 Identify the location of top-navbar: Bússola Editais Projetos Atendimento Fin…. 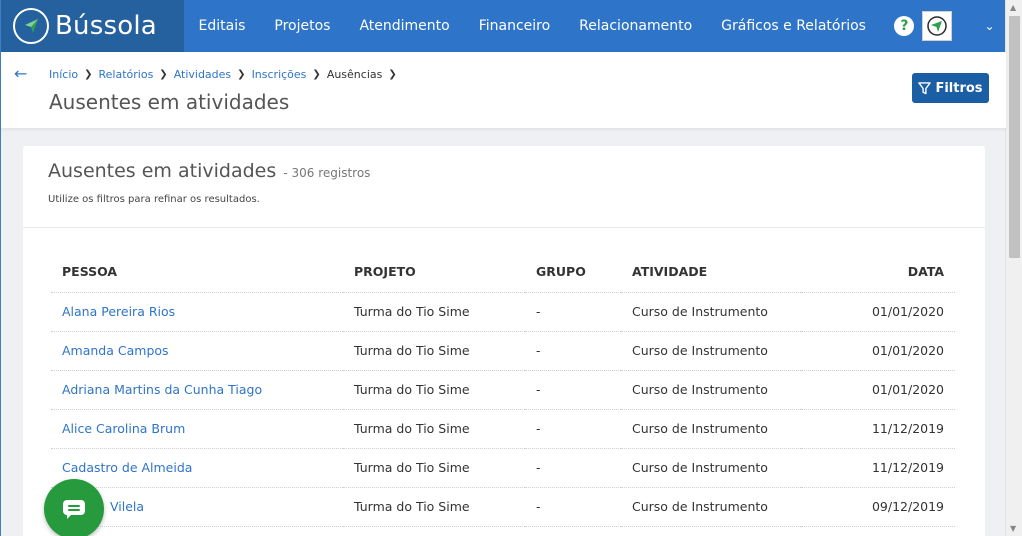
(503, 26).